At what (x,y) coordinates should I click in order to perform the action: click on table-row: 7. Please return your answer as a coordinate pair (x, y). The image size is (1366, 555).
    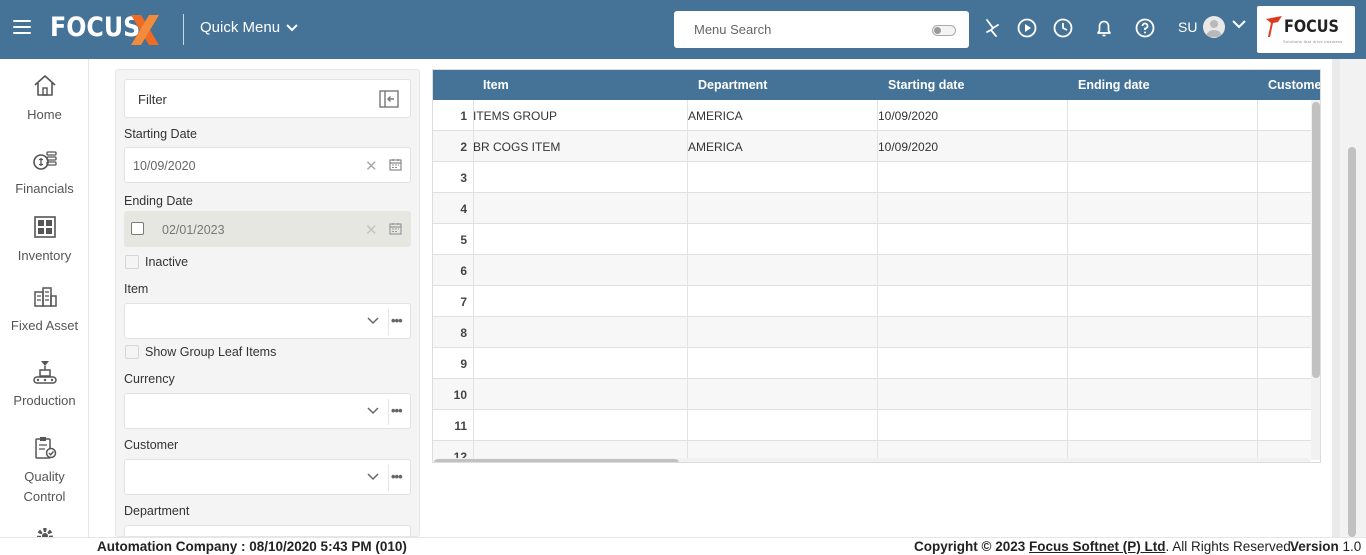
    Looking at the image, I should click on (872, 301).